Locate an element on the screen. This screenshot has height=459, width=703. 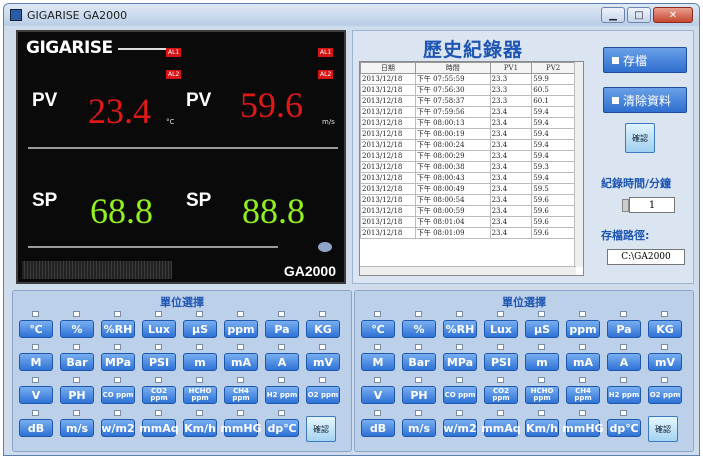
unit-button-right: mmAq is located at coordinates (501, 428).